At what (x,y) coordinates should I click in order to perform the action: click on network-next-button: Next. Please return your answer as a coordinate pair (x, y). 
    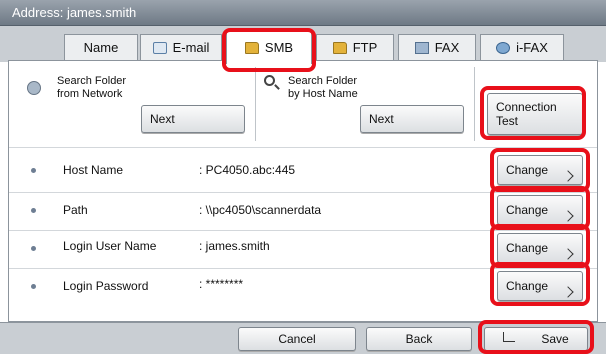
    Looking at the image, I should click on (193, 119).